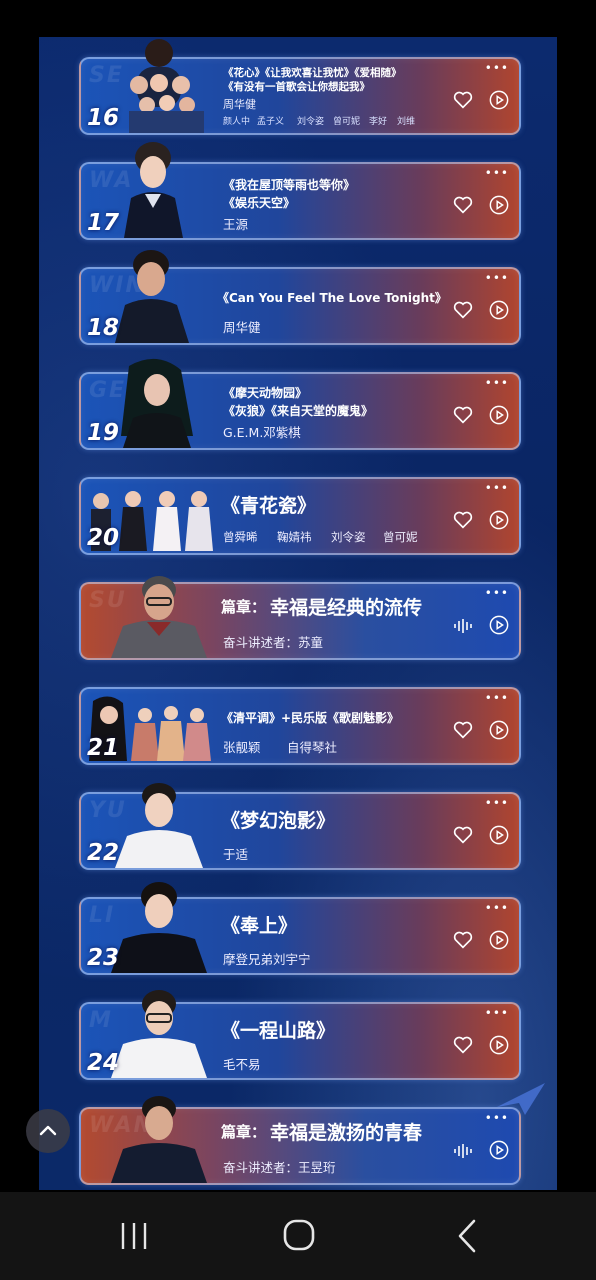 The image size is (596, 1280). Describe the element at coordinates (237, 122) in the screenshot. I see `guest-name: 颜人中` at that location.